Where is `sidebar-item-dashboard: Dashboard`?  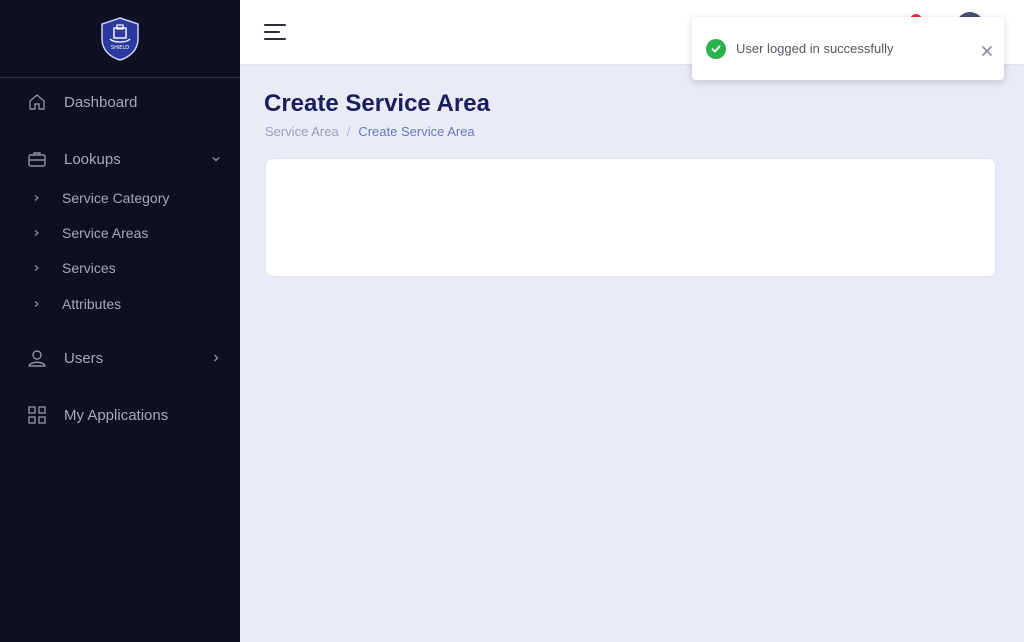
sidebar-item-dashboard: Dashboard is located at coordinates (120, 102).